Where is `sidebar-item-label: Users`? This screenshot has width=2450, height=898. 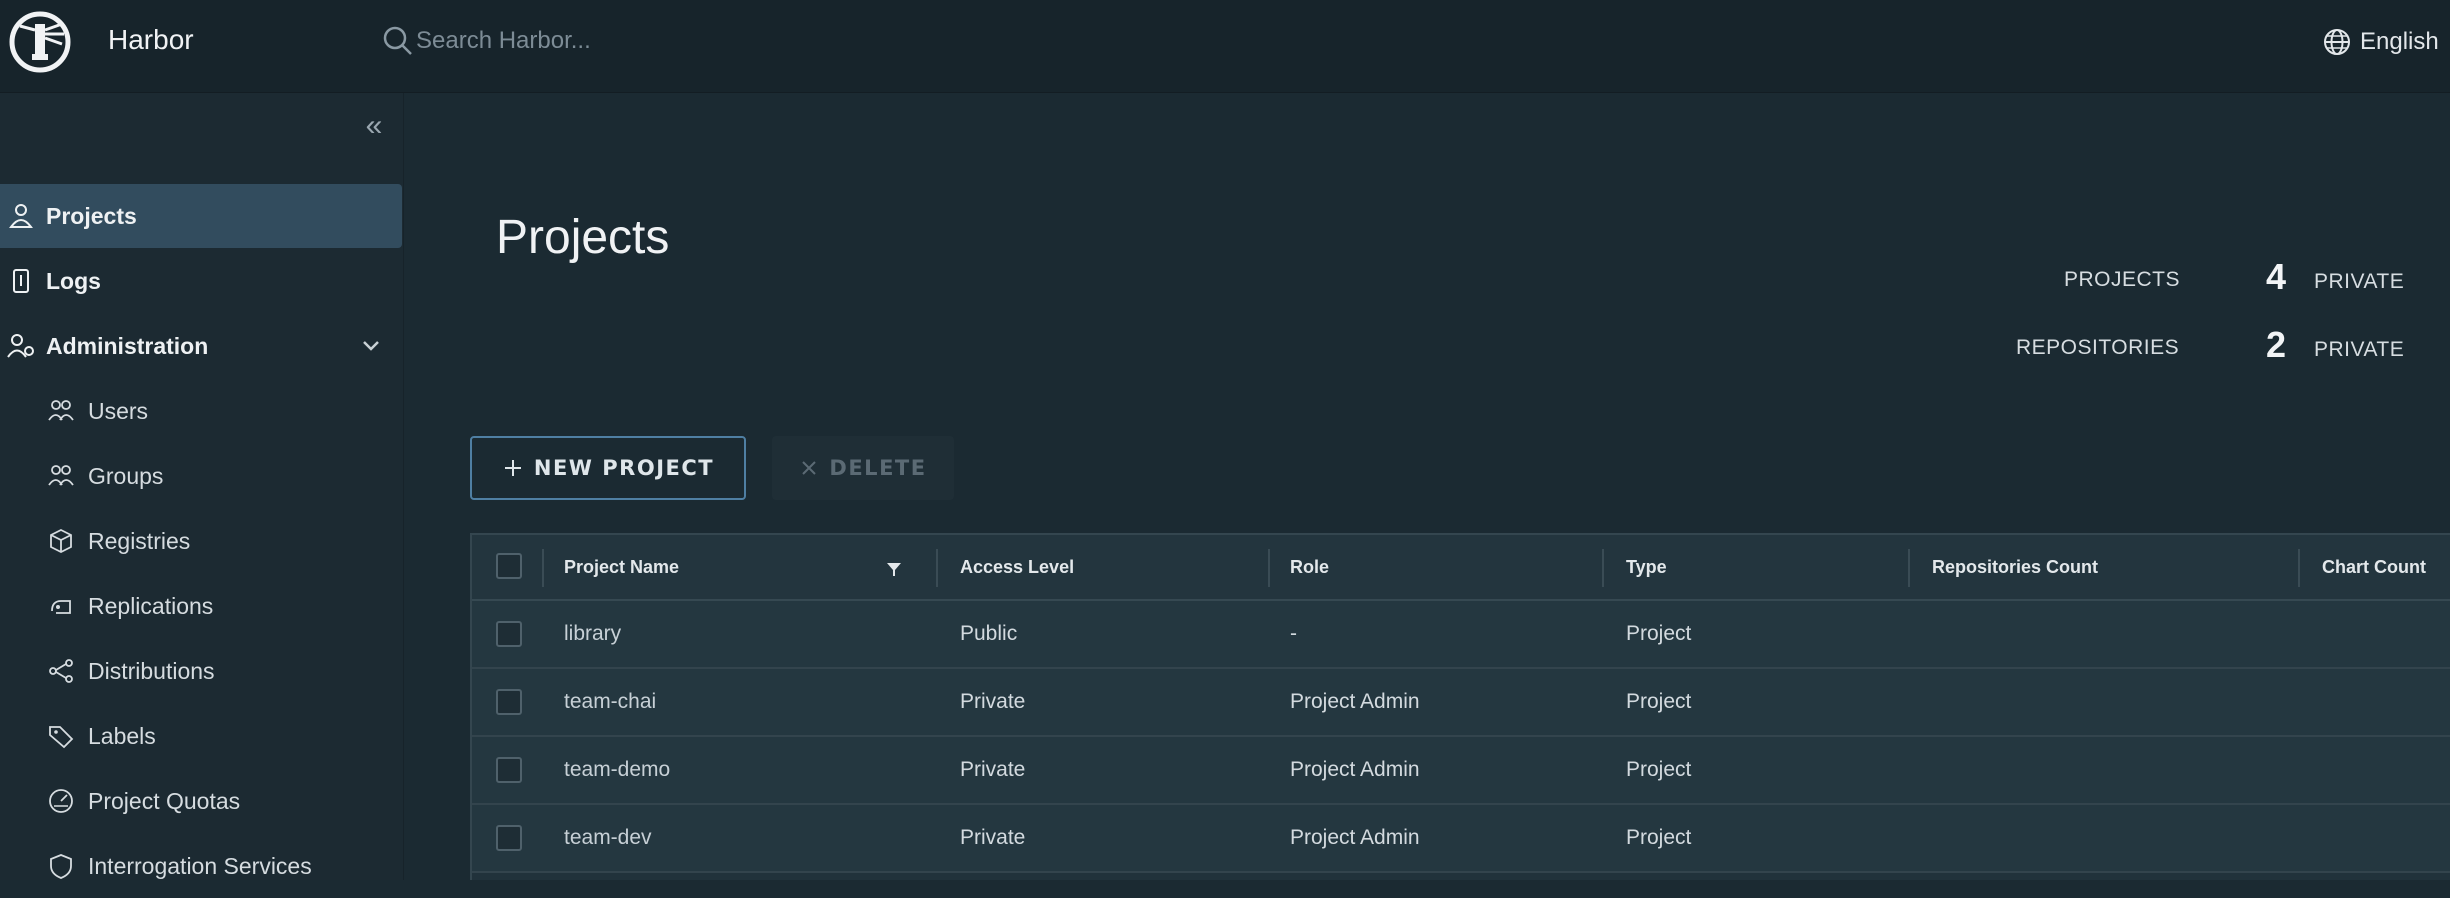
sidebar-item-label: Users is located at coordinates (118, 410).